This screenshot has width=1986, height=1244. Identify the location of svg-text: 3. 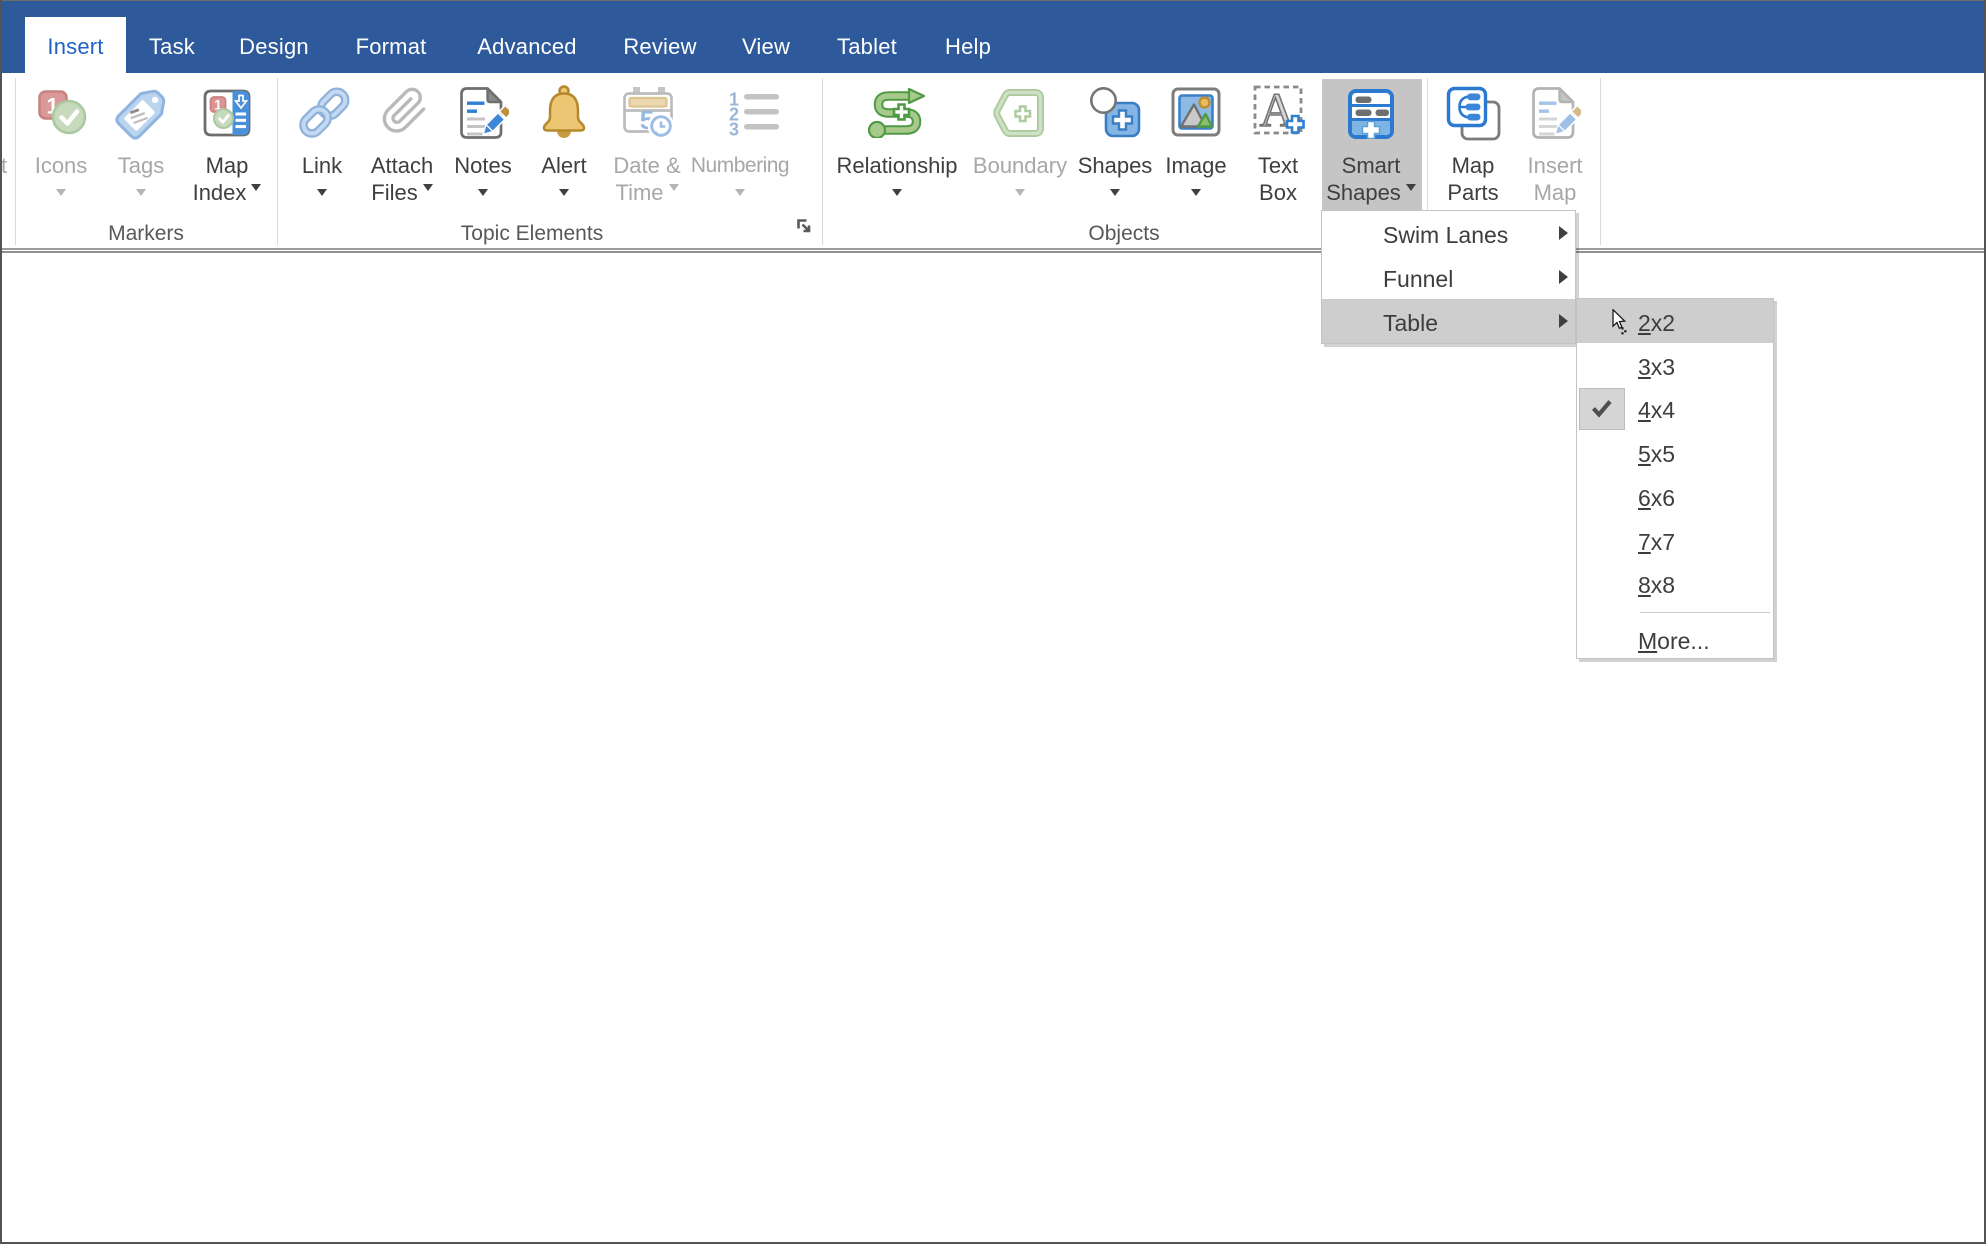
(734, 128).